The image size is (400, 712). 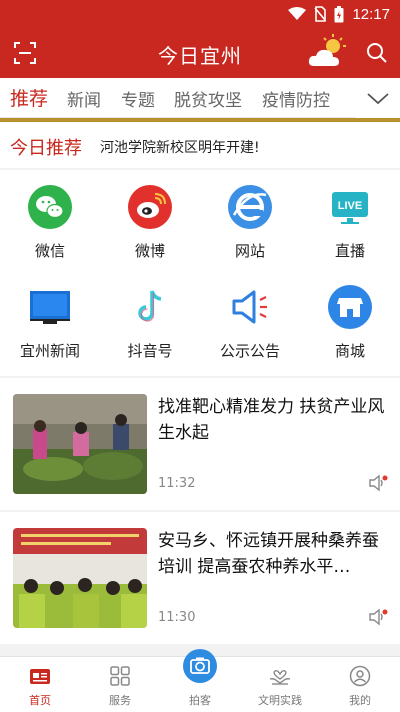 I want to click on wechat-icon, so click(x=50, y=207).